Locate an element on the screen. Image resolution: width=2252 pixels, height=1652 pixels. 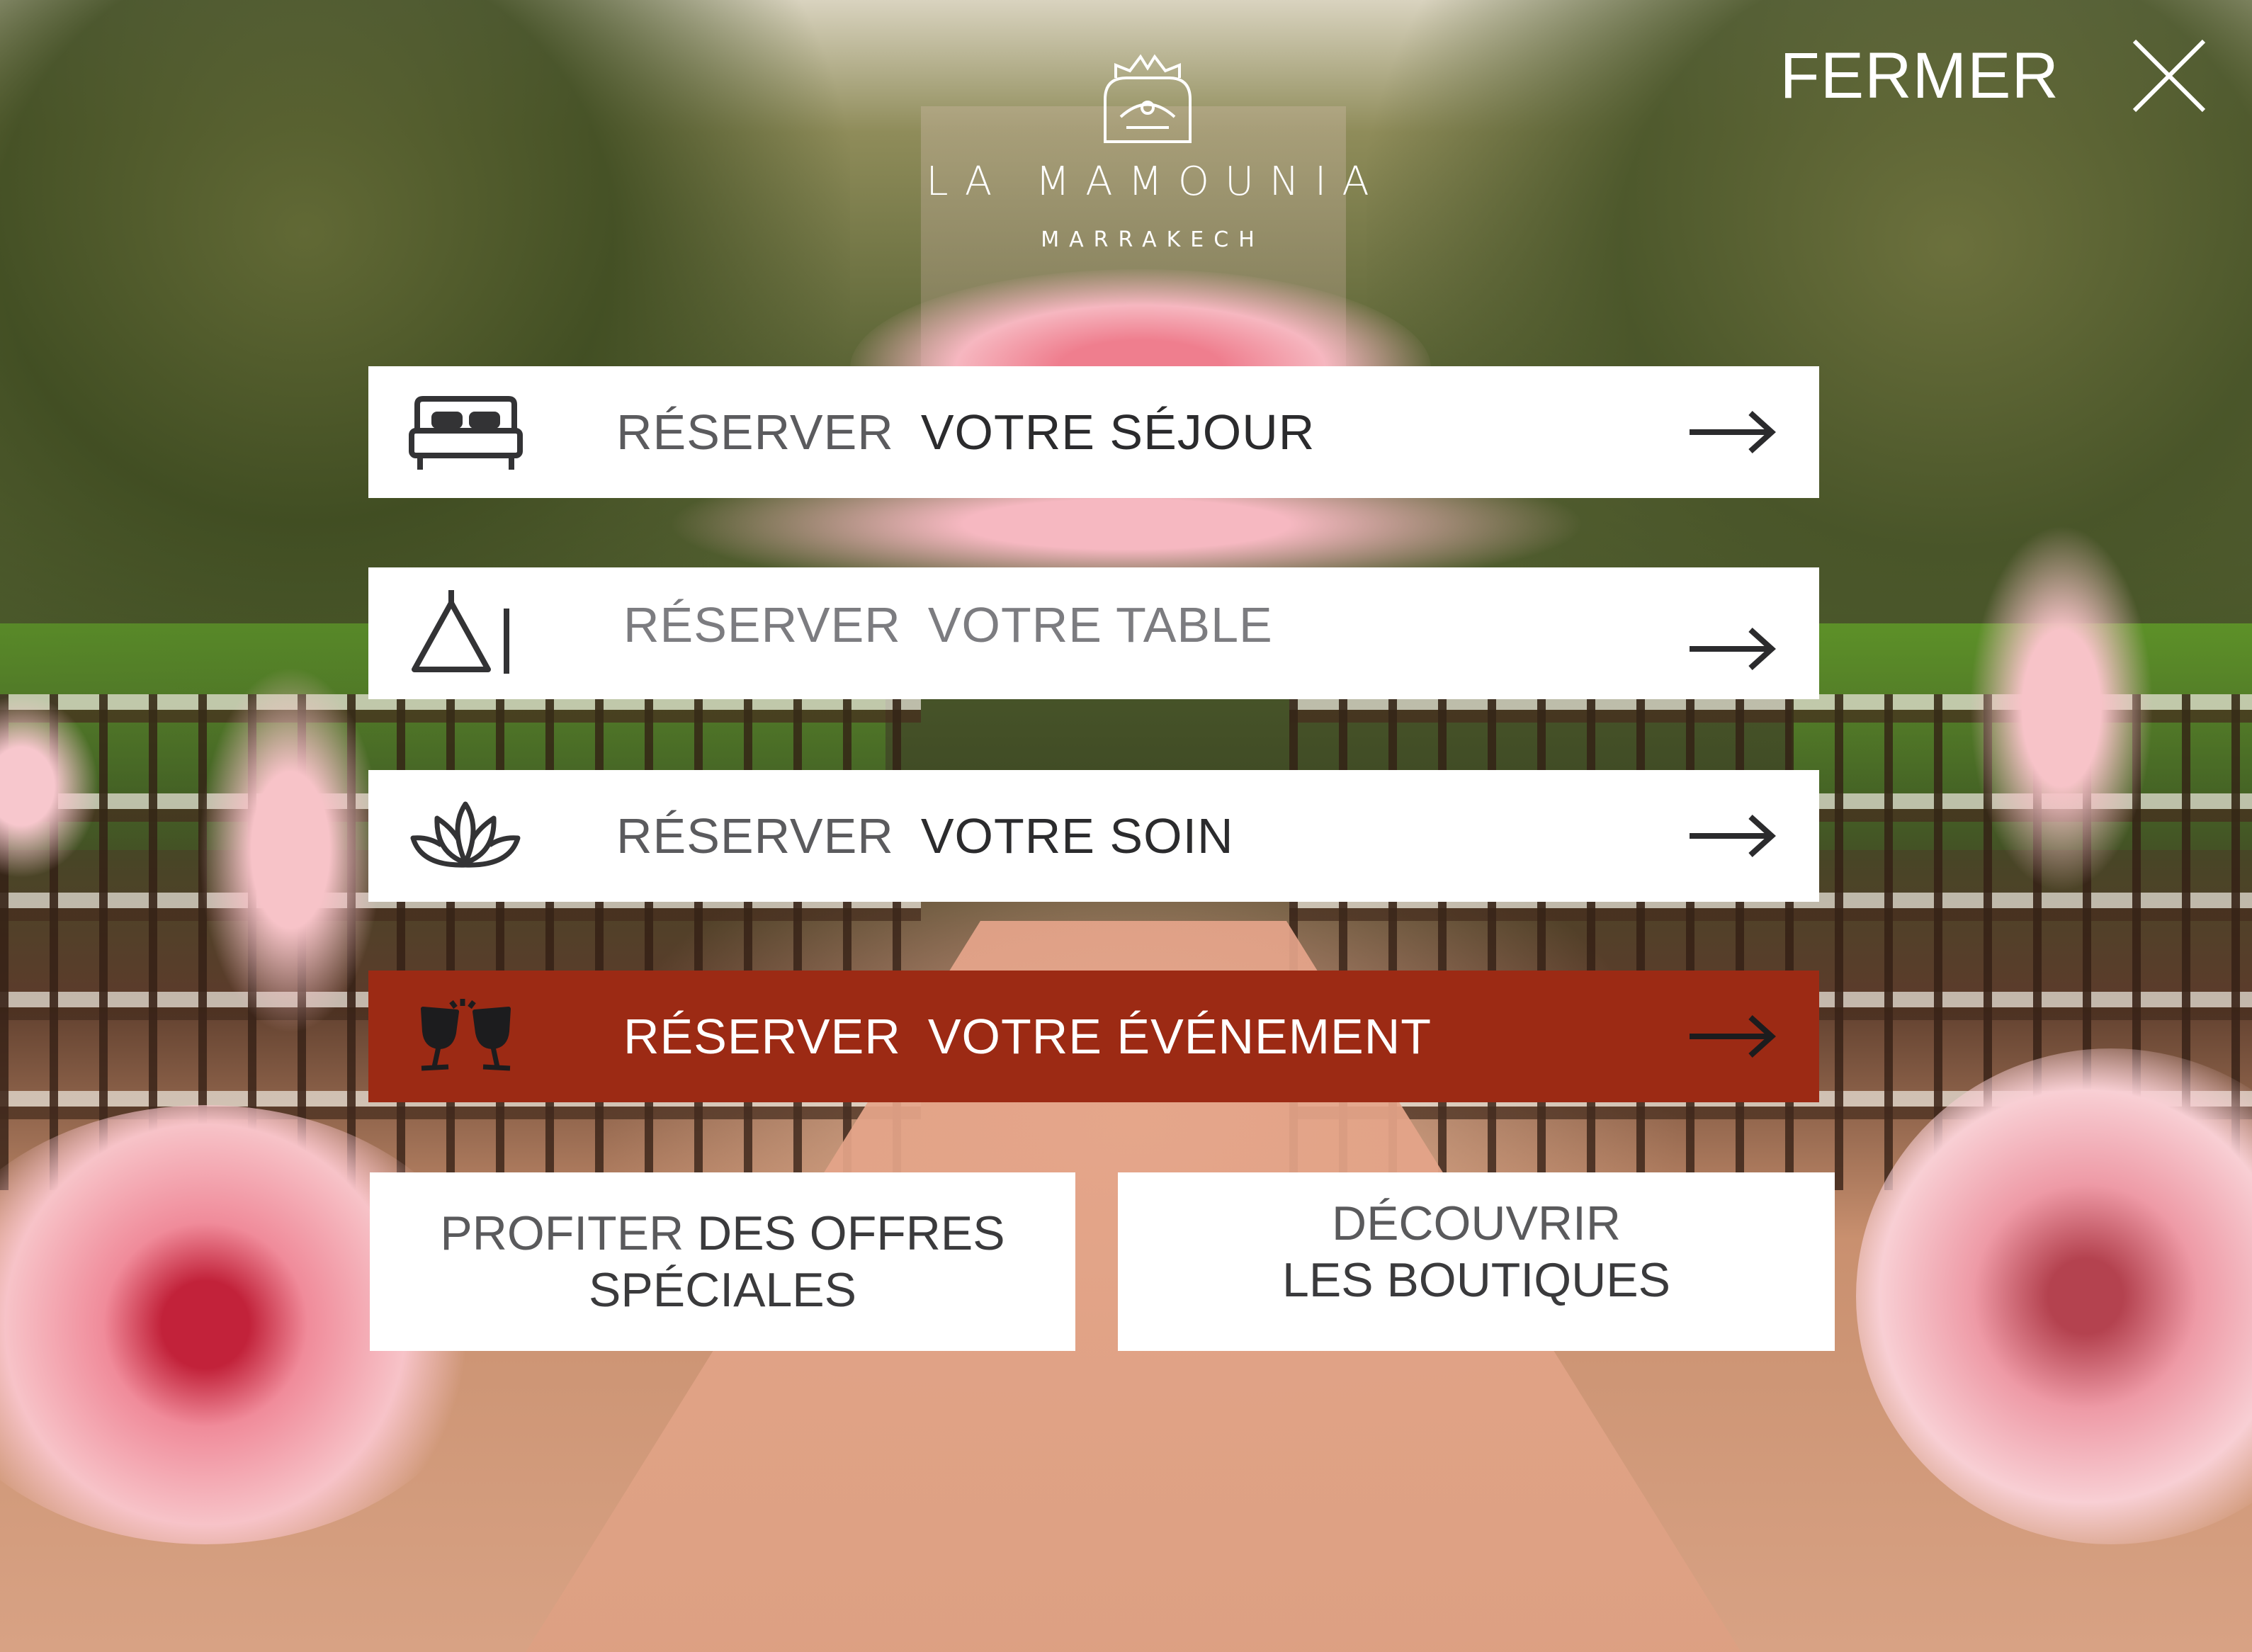
reserve-stay-button: RÉSERVER VOTRE SÉJOUR is located at coordinates (1093, 432).